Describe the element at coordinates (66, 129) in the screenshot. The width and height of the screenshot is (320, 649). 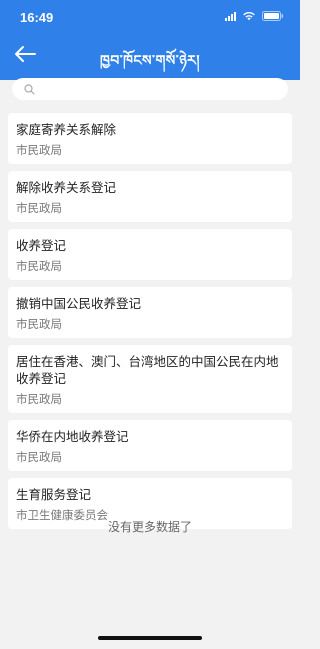
I see `item-title: 家庭寄养关系解除` at that location.